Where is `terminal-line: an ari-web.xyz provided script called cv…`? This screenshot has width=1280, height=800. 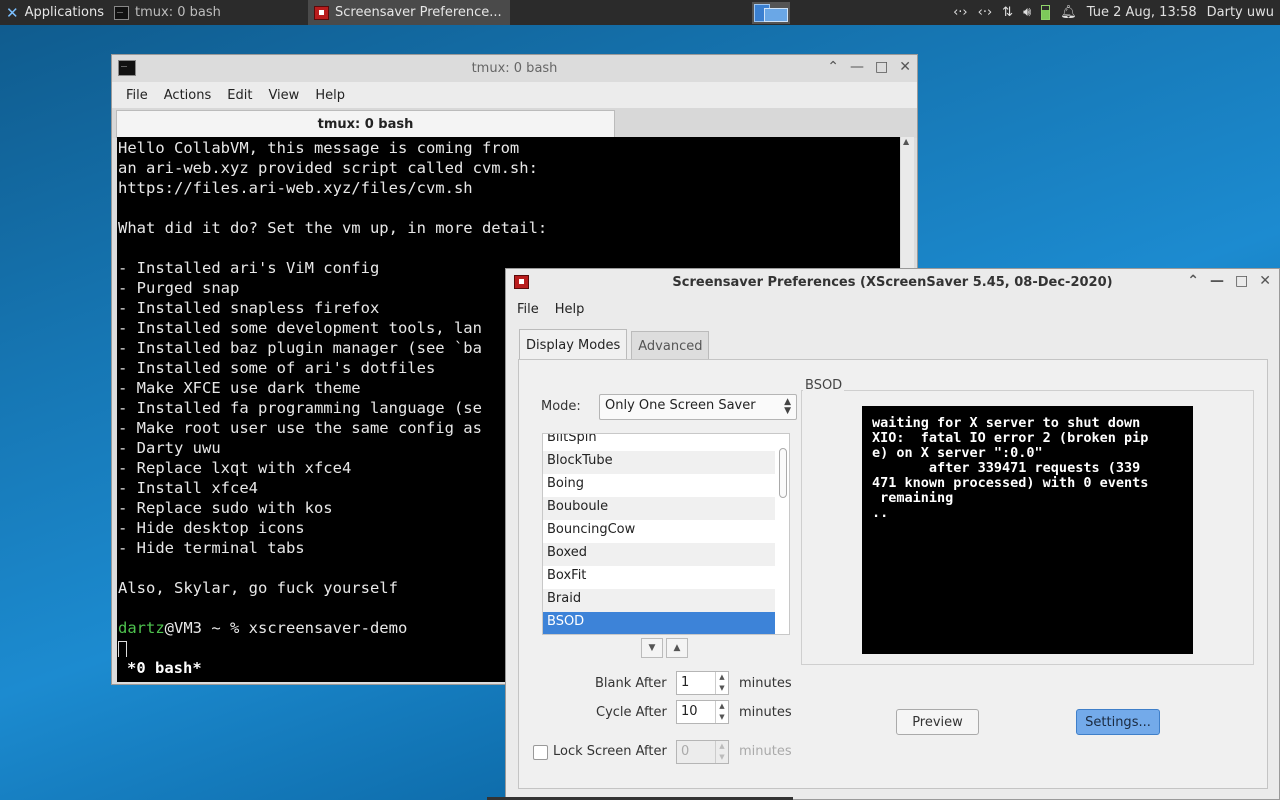
terminal-line: an ari-web.xyz provided script called cv… is located at coordinates (328, 168).